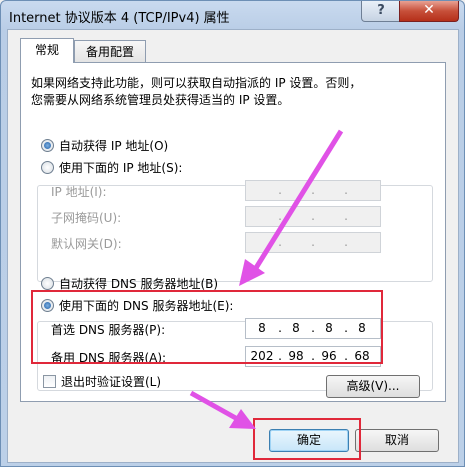  I want to click on ip-manual-label: 使用下面的 IP 地址(S):, so click(120, 167).